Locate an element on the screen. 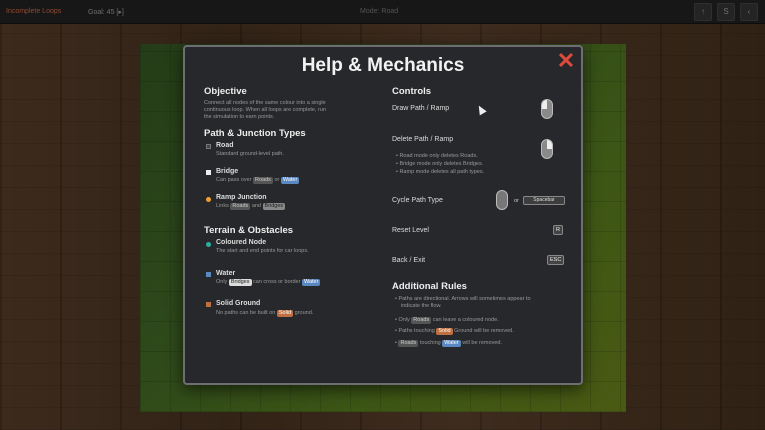 Image resolution: width=765 pixels, height=430 pixels. delete-label: Delete Path / Ramp is located at coordinates (423, 139).